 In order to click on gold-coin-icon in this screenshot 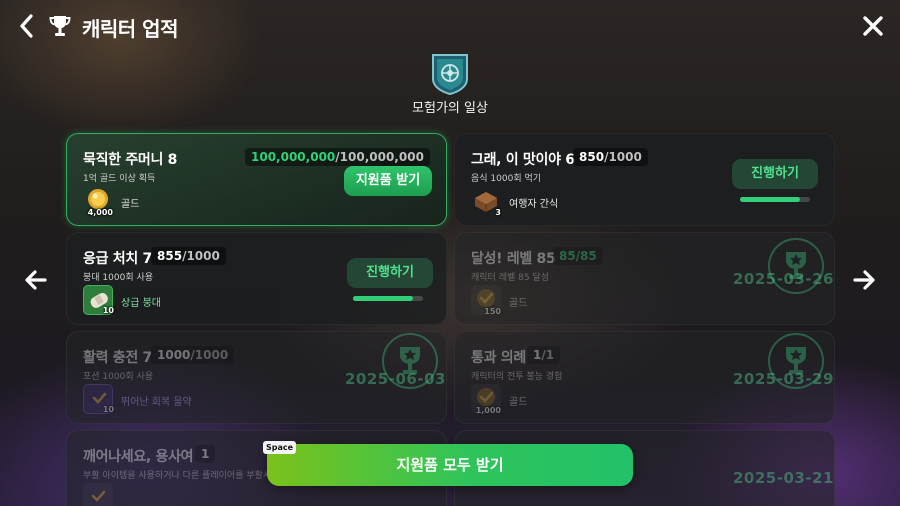, I will do `click(98, 494)`.